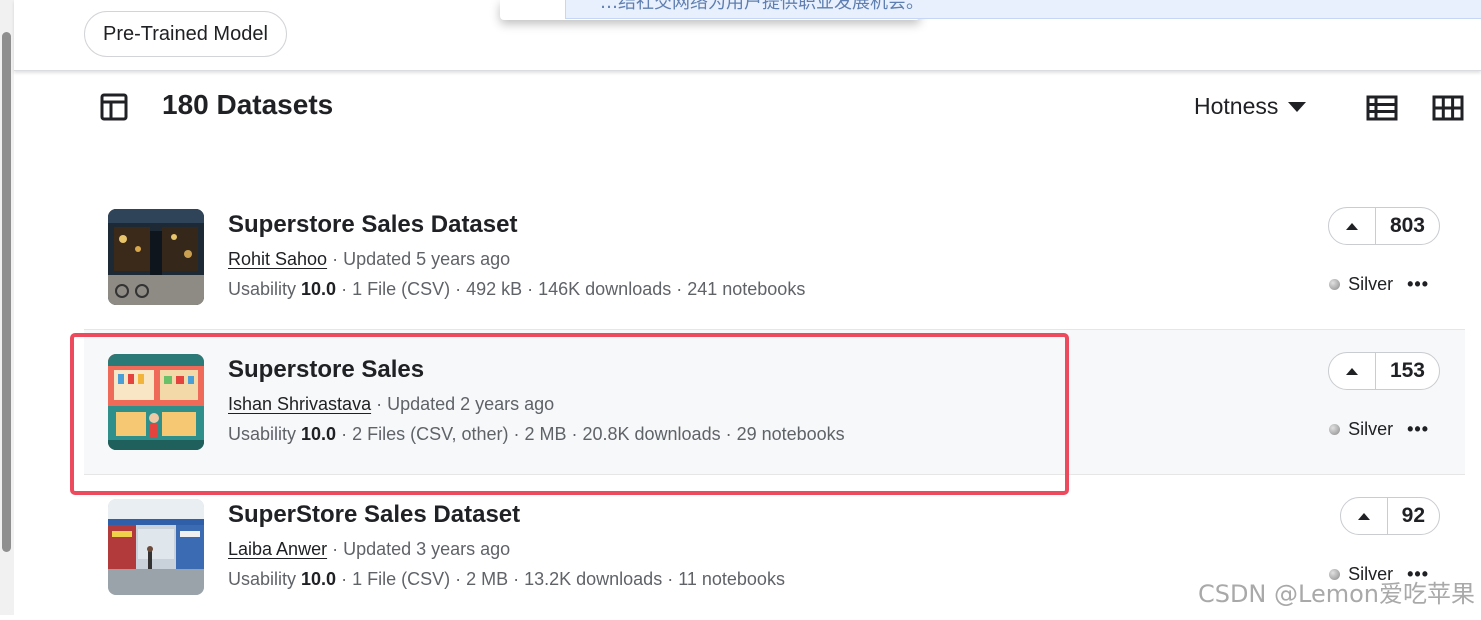 The height and width of the screenshot is (620, 1481). I want to click on sort-dropdown: Hotness, so click(1250, 106).